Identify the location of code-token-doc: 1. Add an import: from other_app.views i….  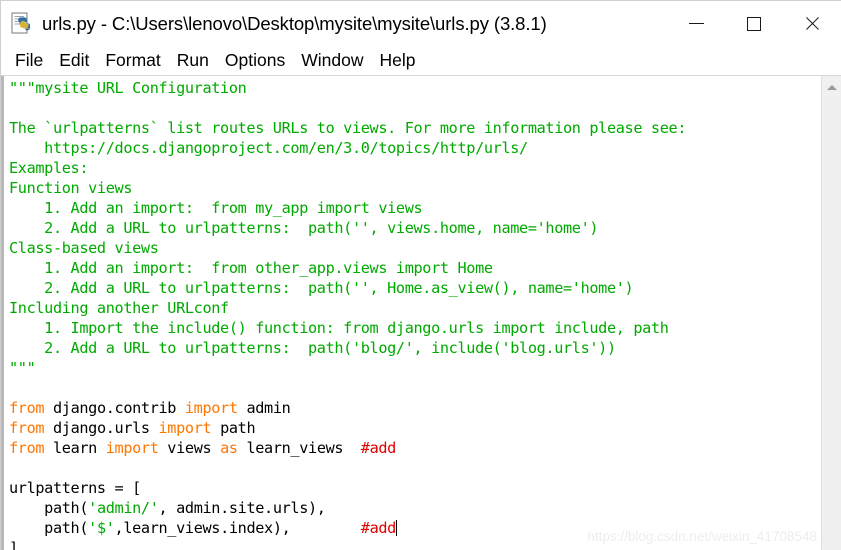
(251, 268).